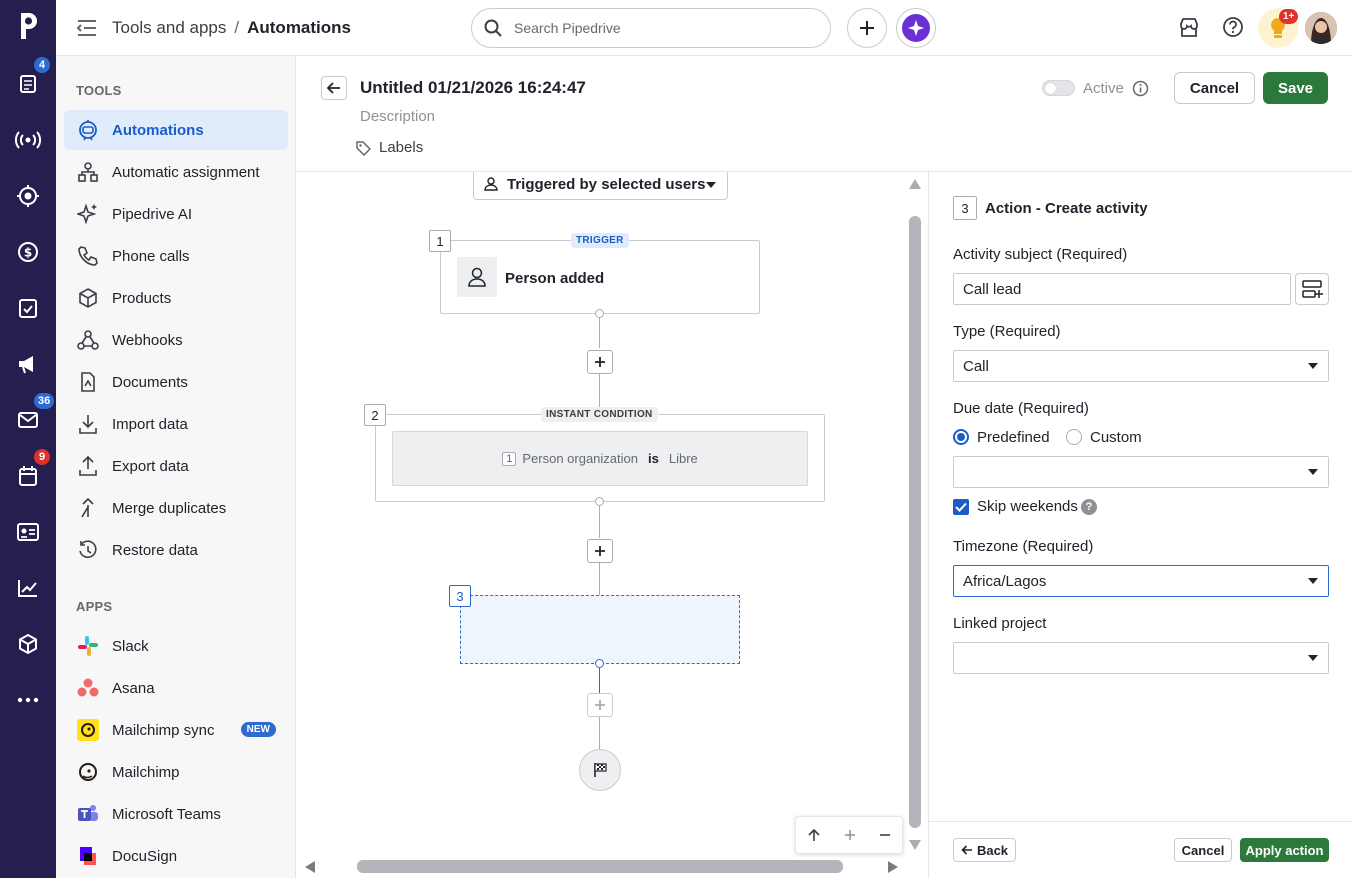 The image size is (1352, 878). I want to click on sidebar-item-microsoft-teams: Microsoft Teams, so click(176, 814).